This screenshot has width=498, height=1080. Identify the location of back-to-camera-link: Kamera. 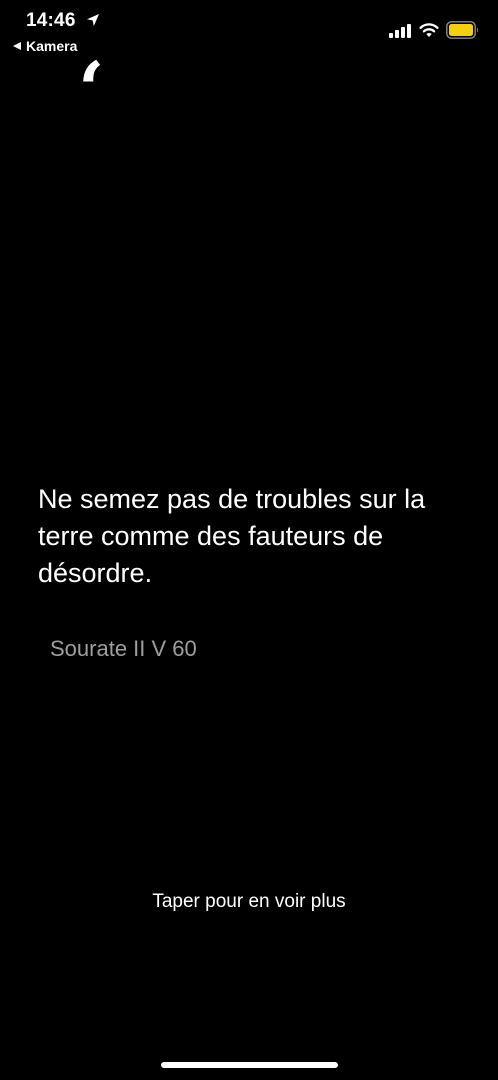
(45, 46).